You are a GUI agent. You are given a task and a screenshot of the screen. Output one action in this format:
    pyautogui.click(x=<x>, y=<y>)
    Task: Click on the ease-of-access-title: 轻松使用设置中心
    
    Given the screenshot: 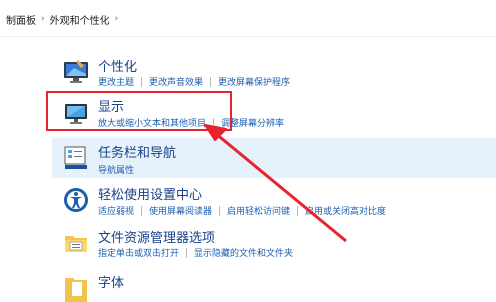 What is the action you would take?
    pyautogui.click(x=150, y=193)
    